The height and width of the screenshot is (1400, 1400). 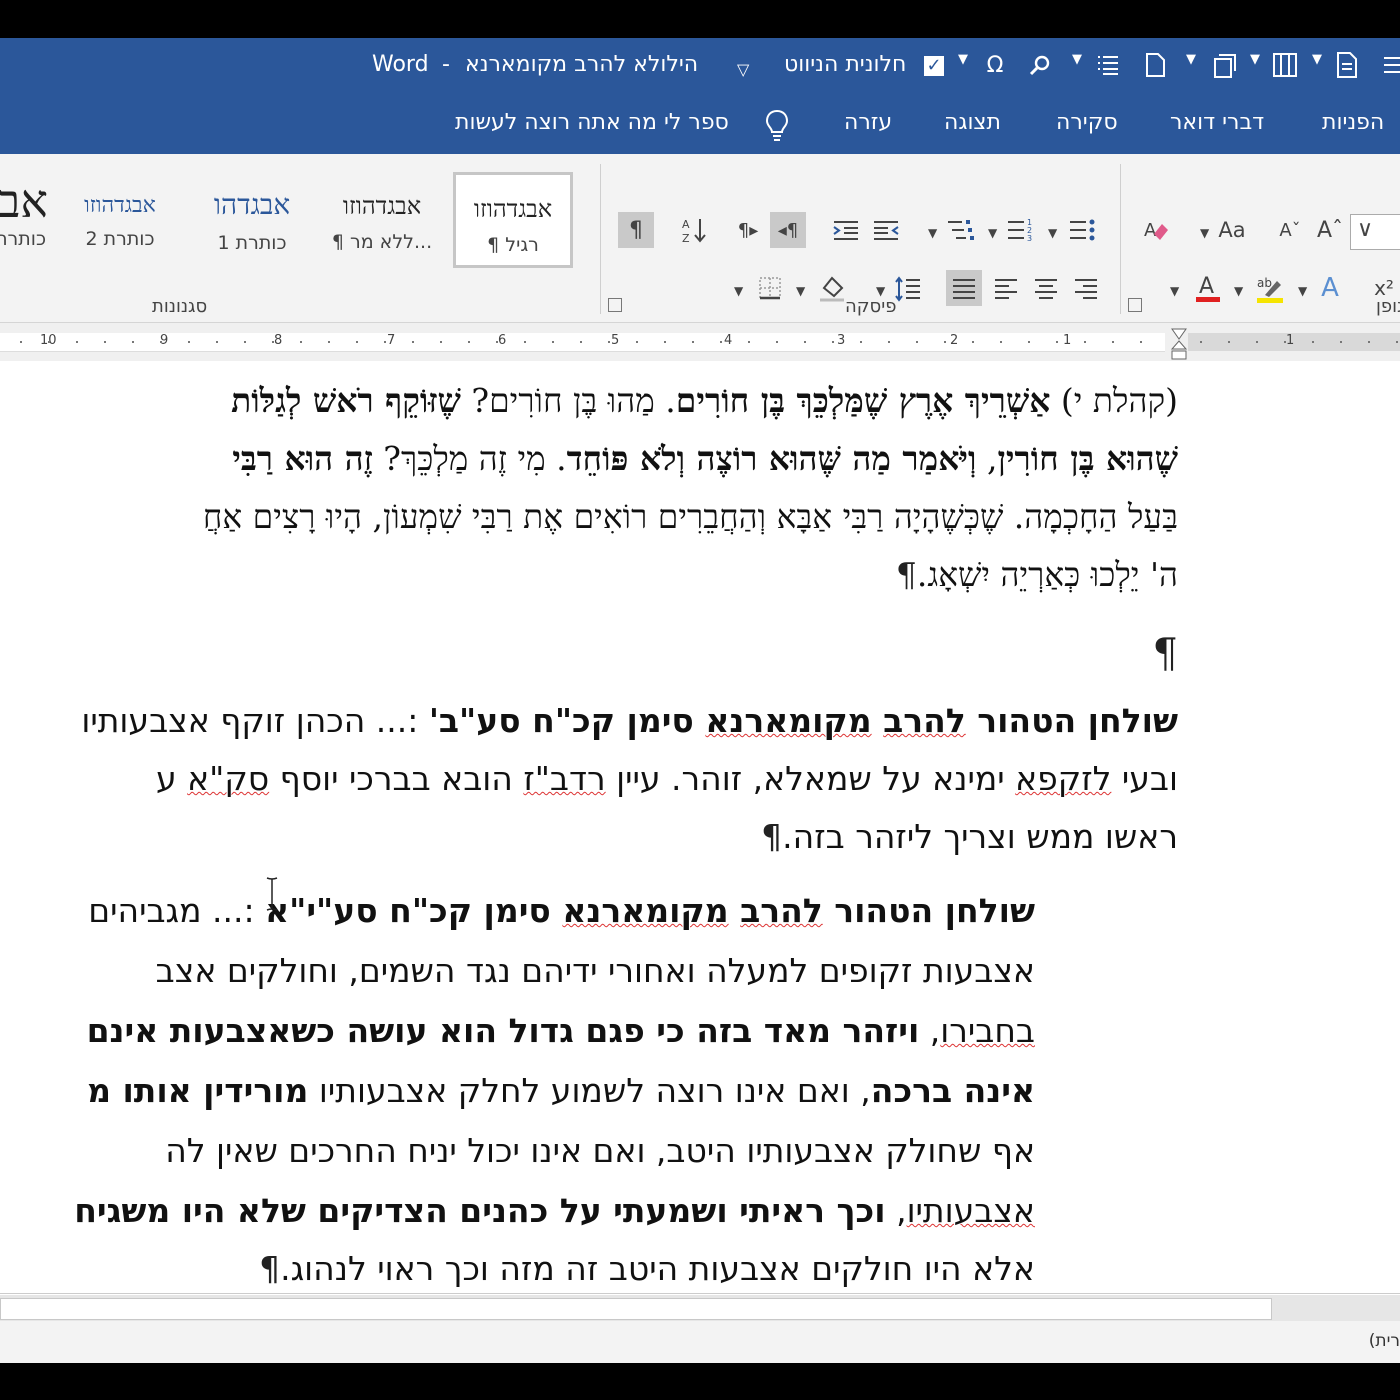 I want to click on style-normal: אבגדהוזו ¶ רגיל, so click(x=513, y=220).